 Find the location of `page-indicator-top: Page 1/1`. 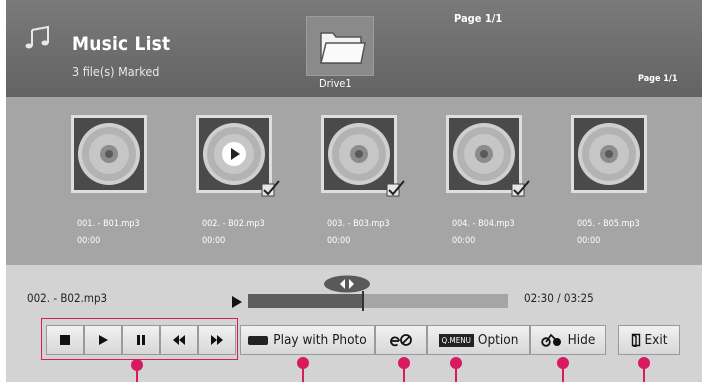

page-indicator-top: Page 1/1 is located at coordinates (478, 18).